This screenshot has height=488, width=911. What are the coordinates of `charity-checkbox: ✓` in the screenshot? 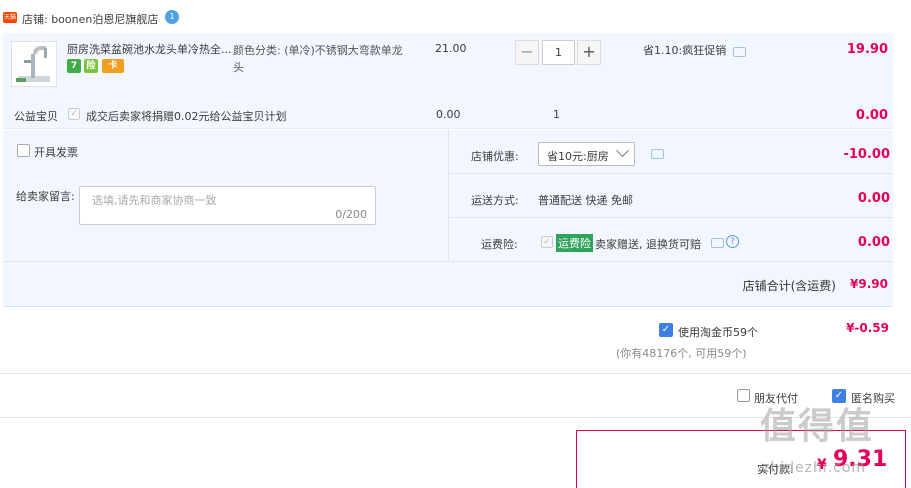 It's located at (74, 114).